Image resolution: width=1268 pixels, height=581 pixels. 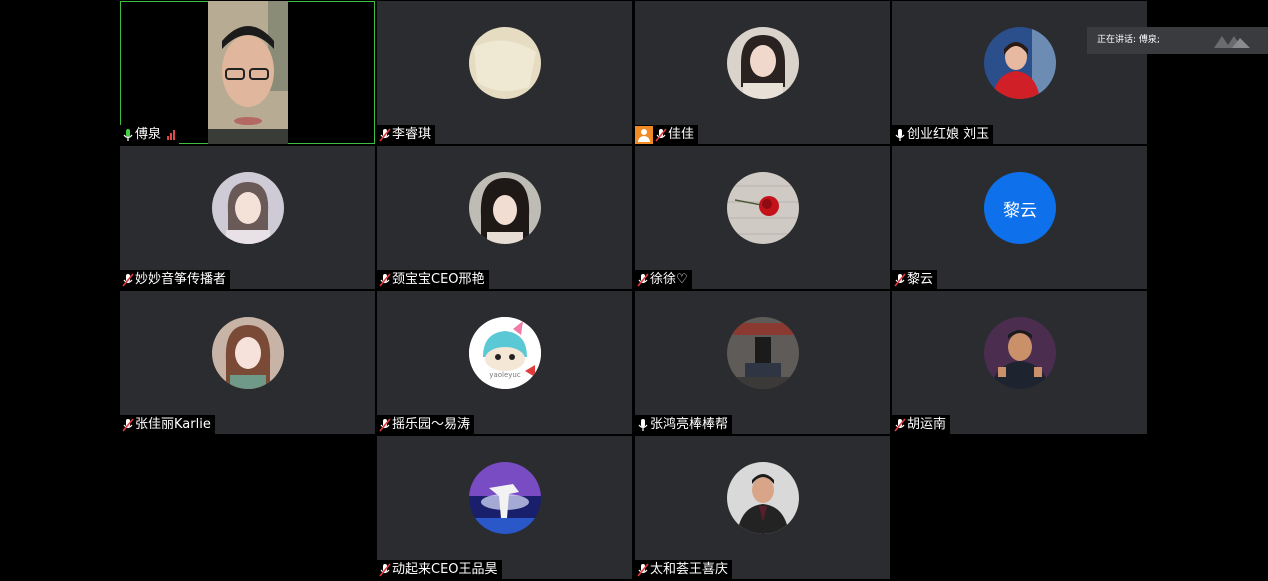 I want to click on participant-name-bar: 傅泉, so click(x=150, y=134).